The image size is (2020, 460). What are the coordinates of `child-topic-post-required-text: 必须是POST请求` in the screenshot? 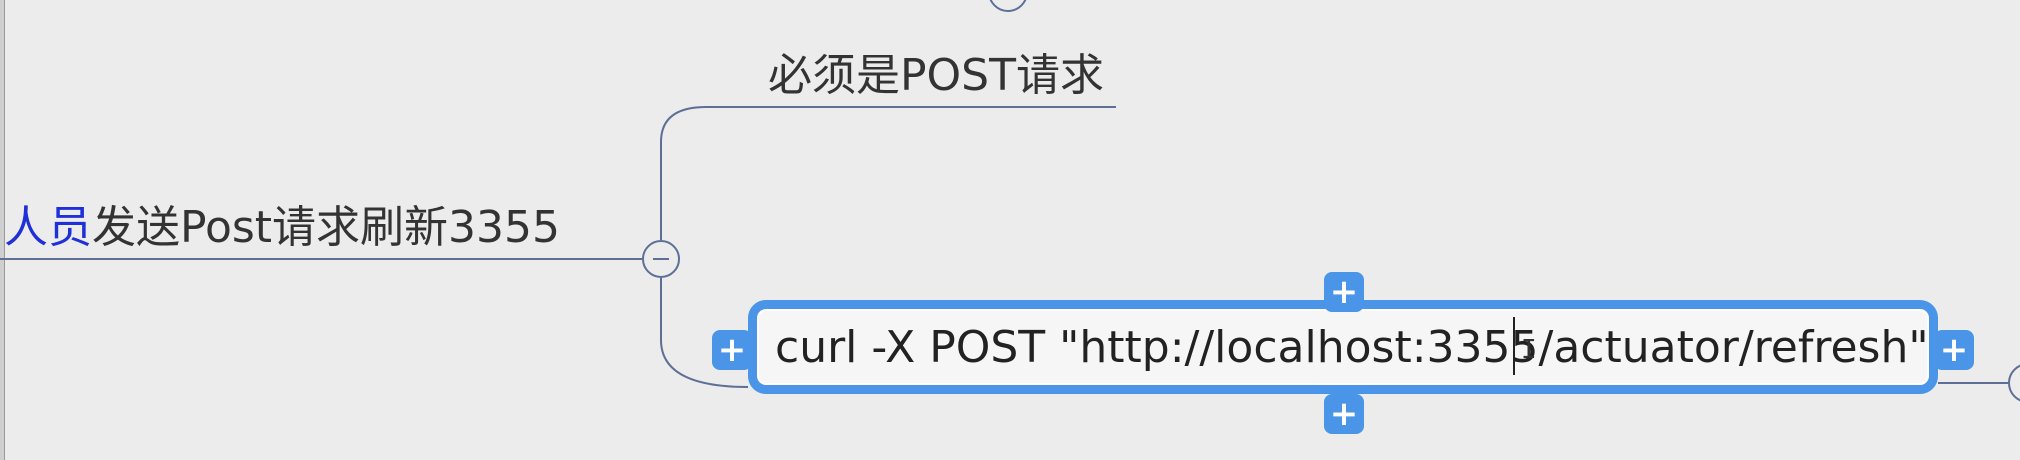 It's located at (936, 75).